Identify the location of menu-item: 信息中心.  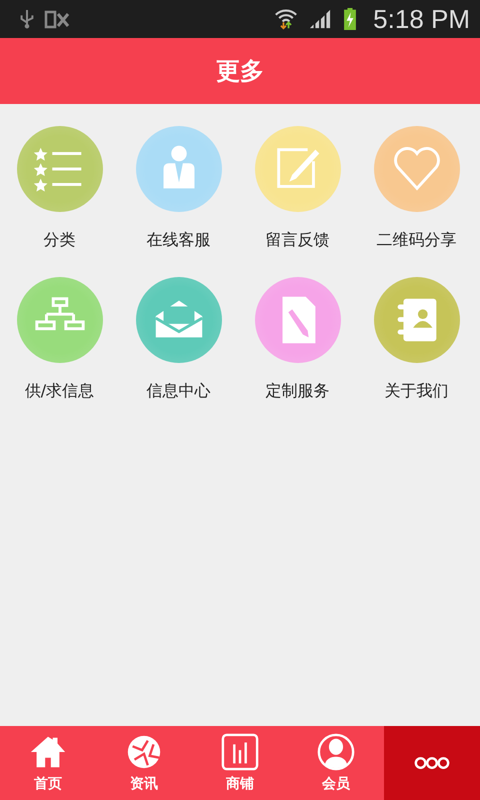
(178, 339).